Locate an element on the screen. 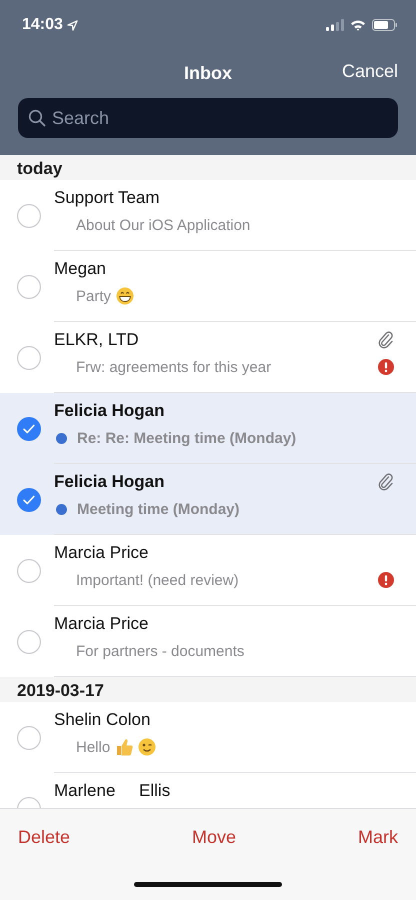 This screenshot has width=416, height=900. section-header: 2019-03-17 is located at coordinates (208, 689).